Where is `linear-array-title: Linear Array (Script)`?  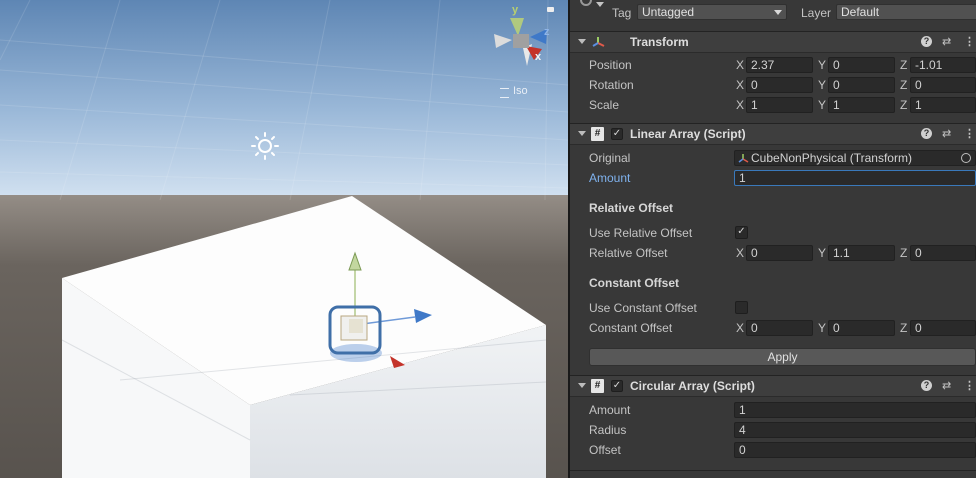 linear-array-title: Linear Array (Script) is located at coordinates (688, 134).